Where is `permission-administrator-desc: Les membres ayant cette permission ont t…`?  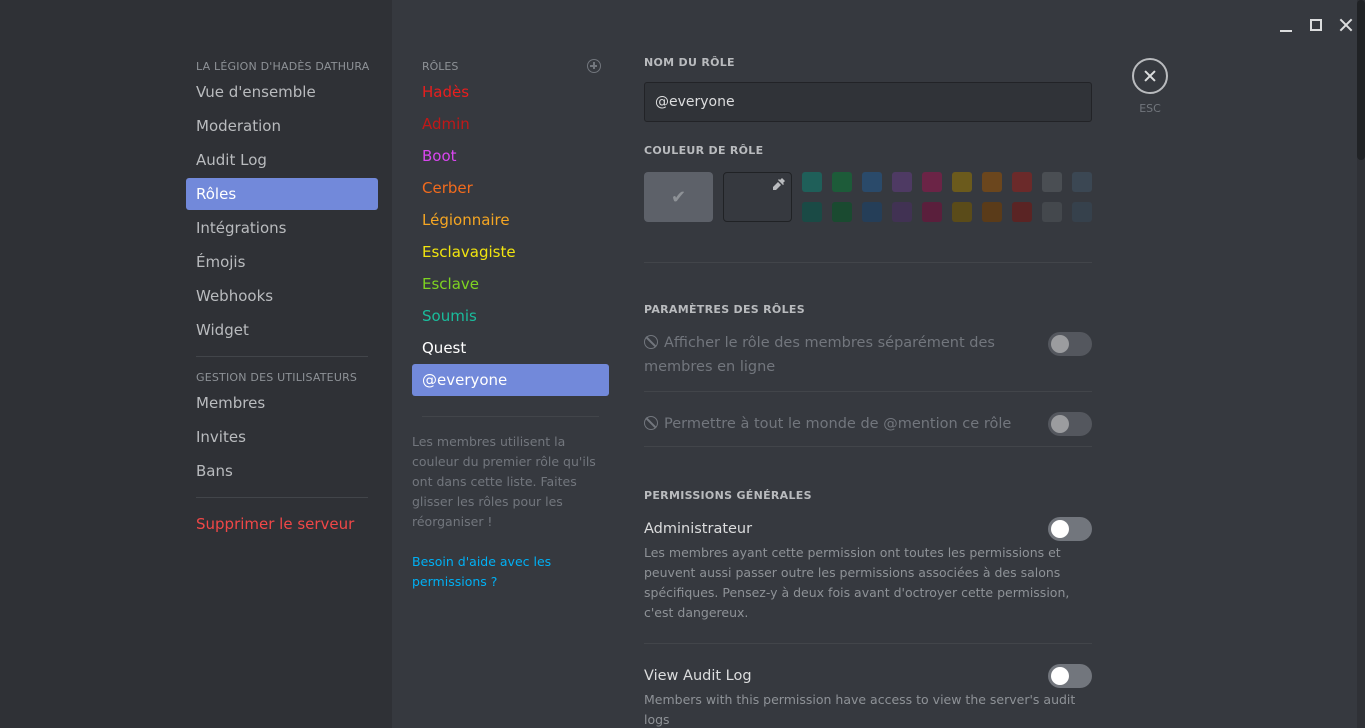 permission-administrator-desc: Les membres ayant cette permission ont t… is located at coordinates (857, 582).